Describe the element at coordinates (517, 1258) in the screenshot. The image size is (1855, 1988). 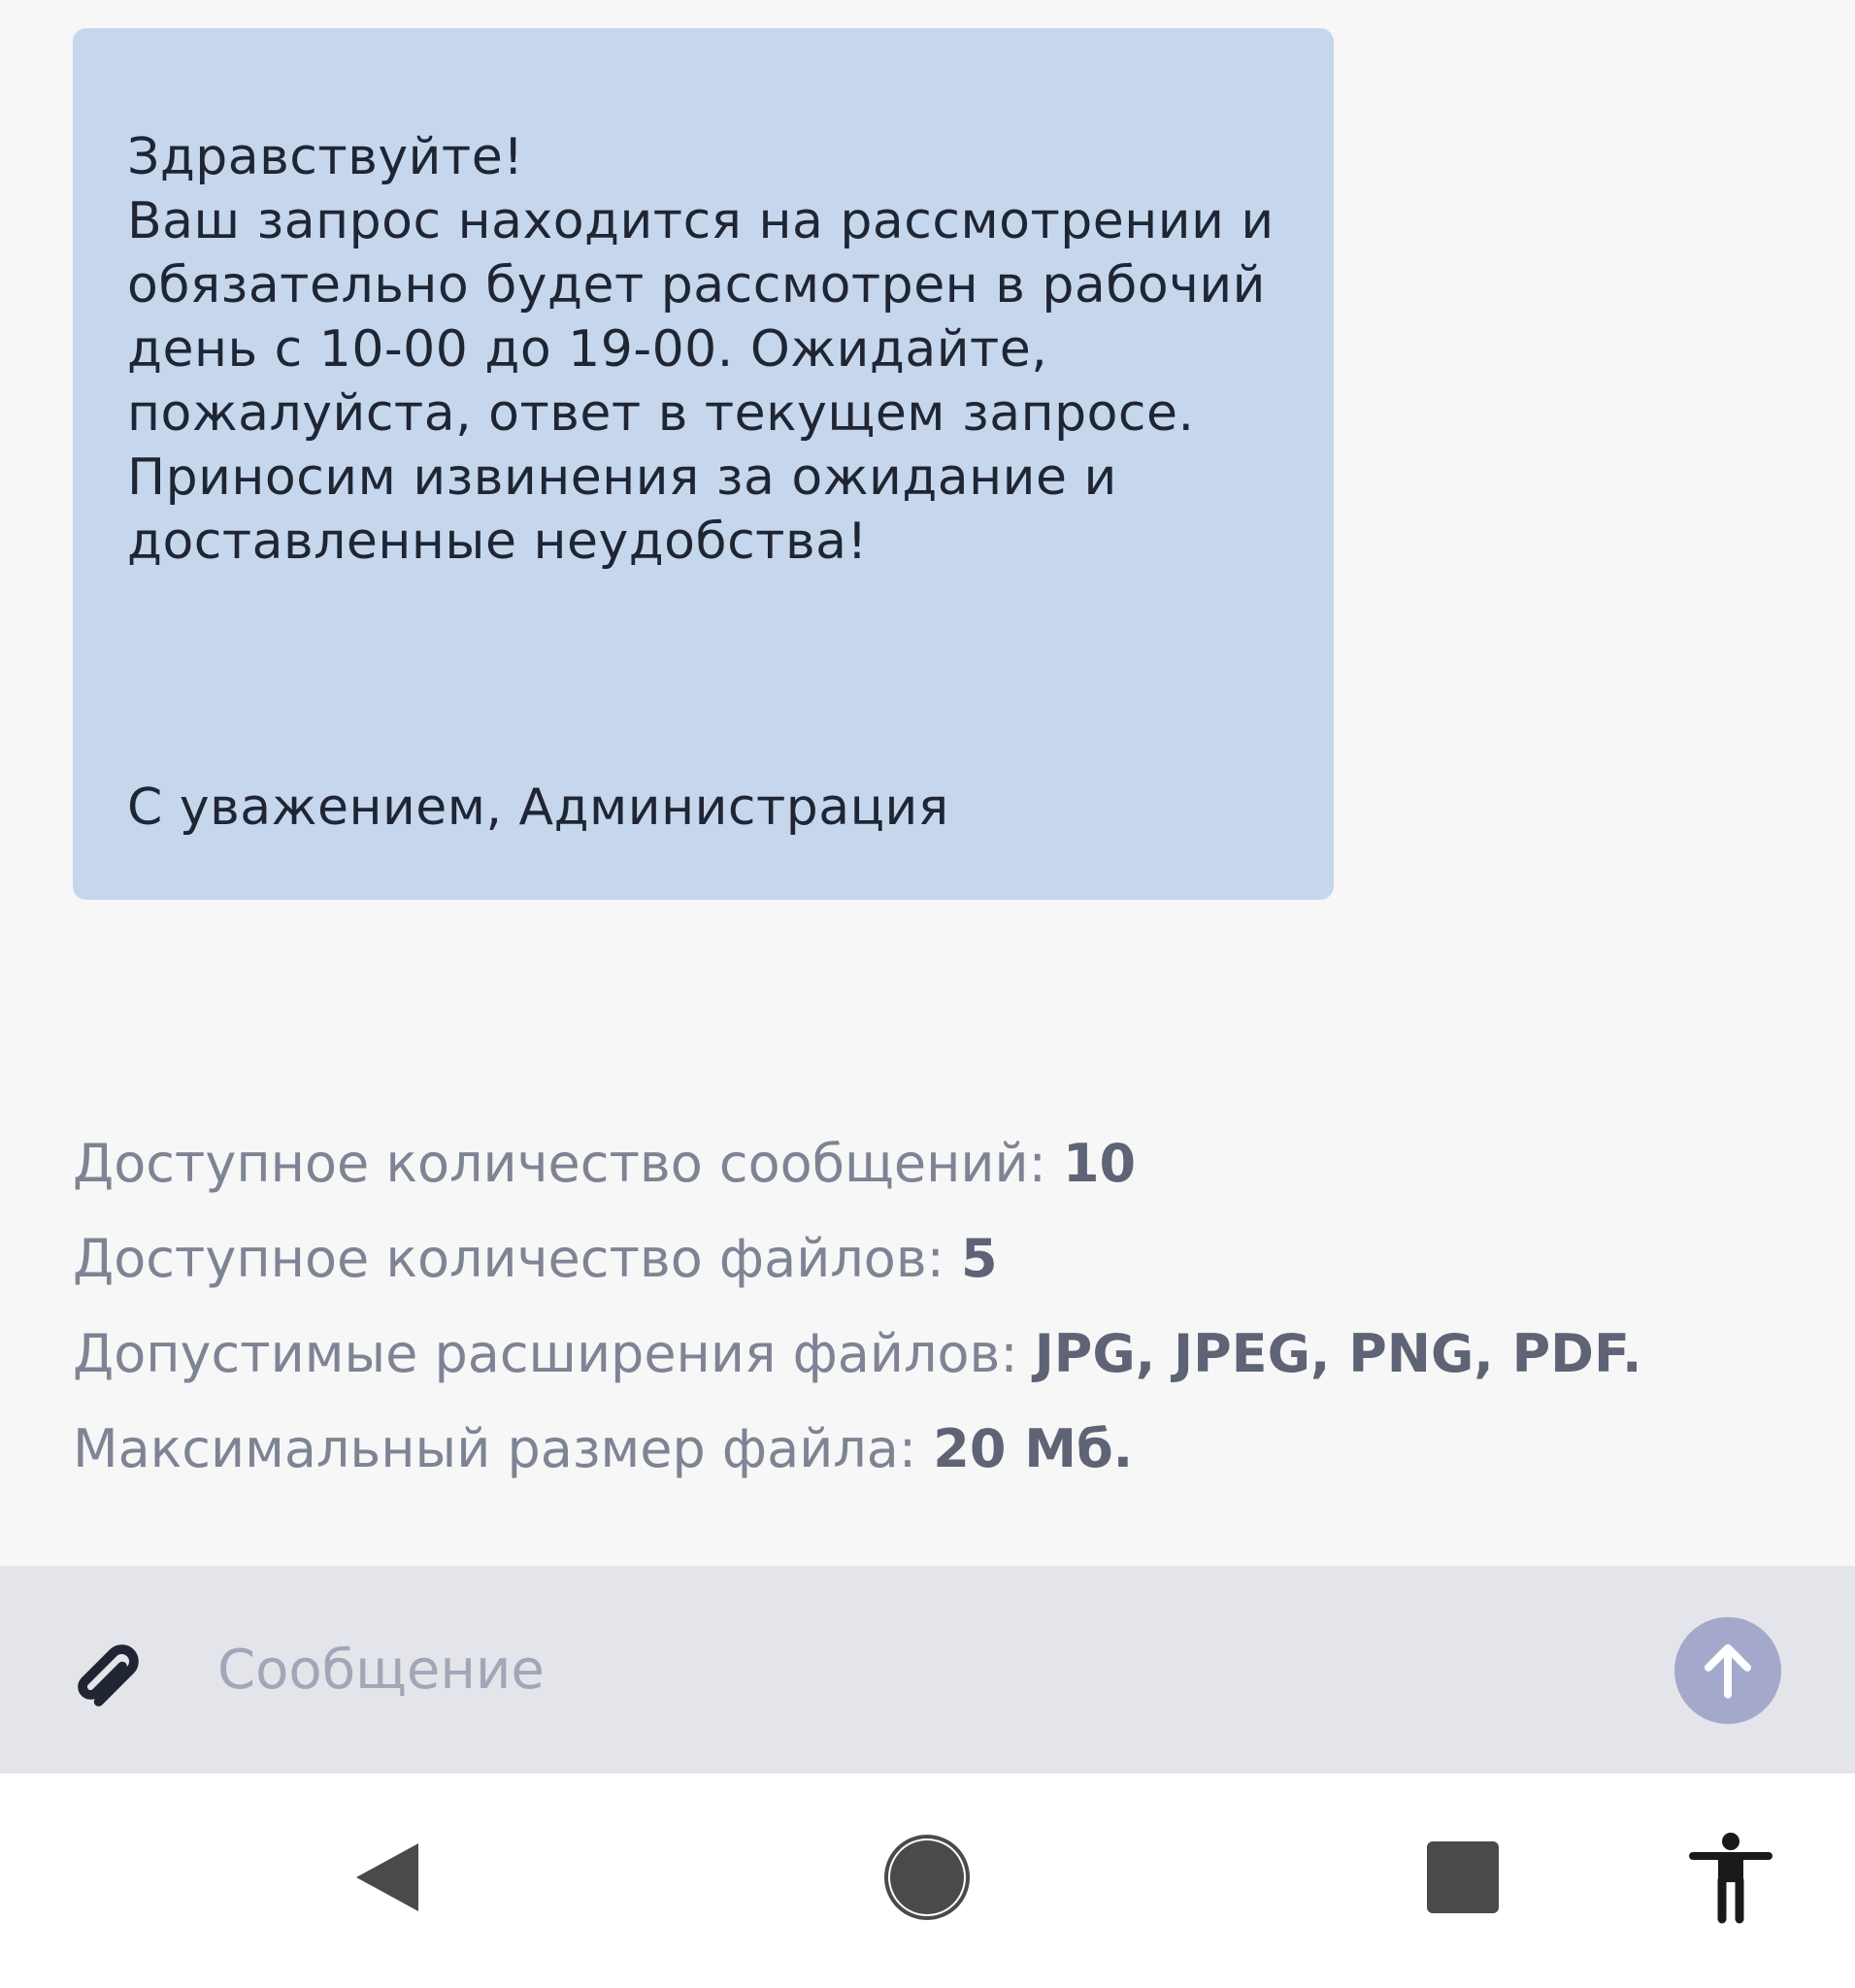
I see `limit-label: Доступное количество файлов:` at that location.